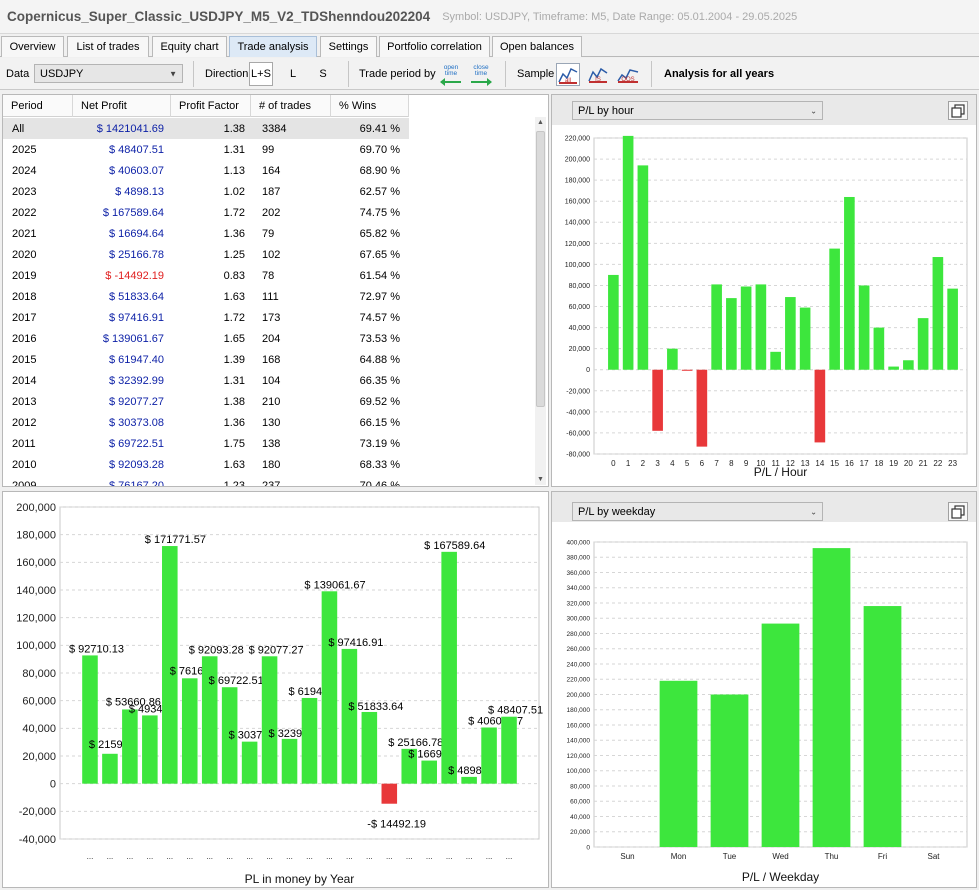  What do you see at coordinates (679, 856) in the screenshot?
I see `x-tick-label: Mon` at bounding box center [679, 856].